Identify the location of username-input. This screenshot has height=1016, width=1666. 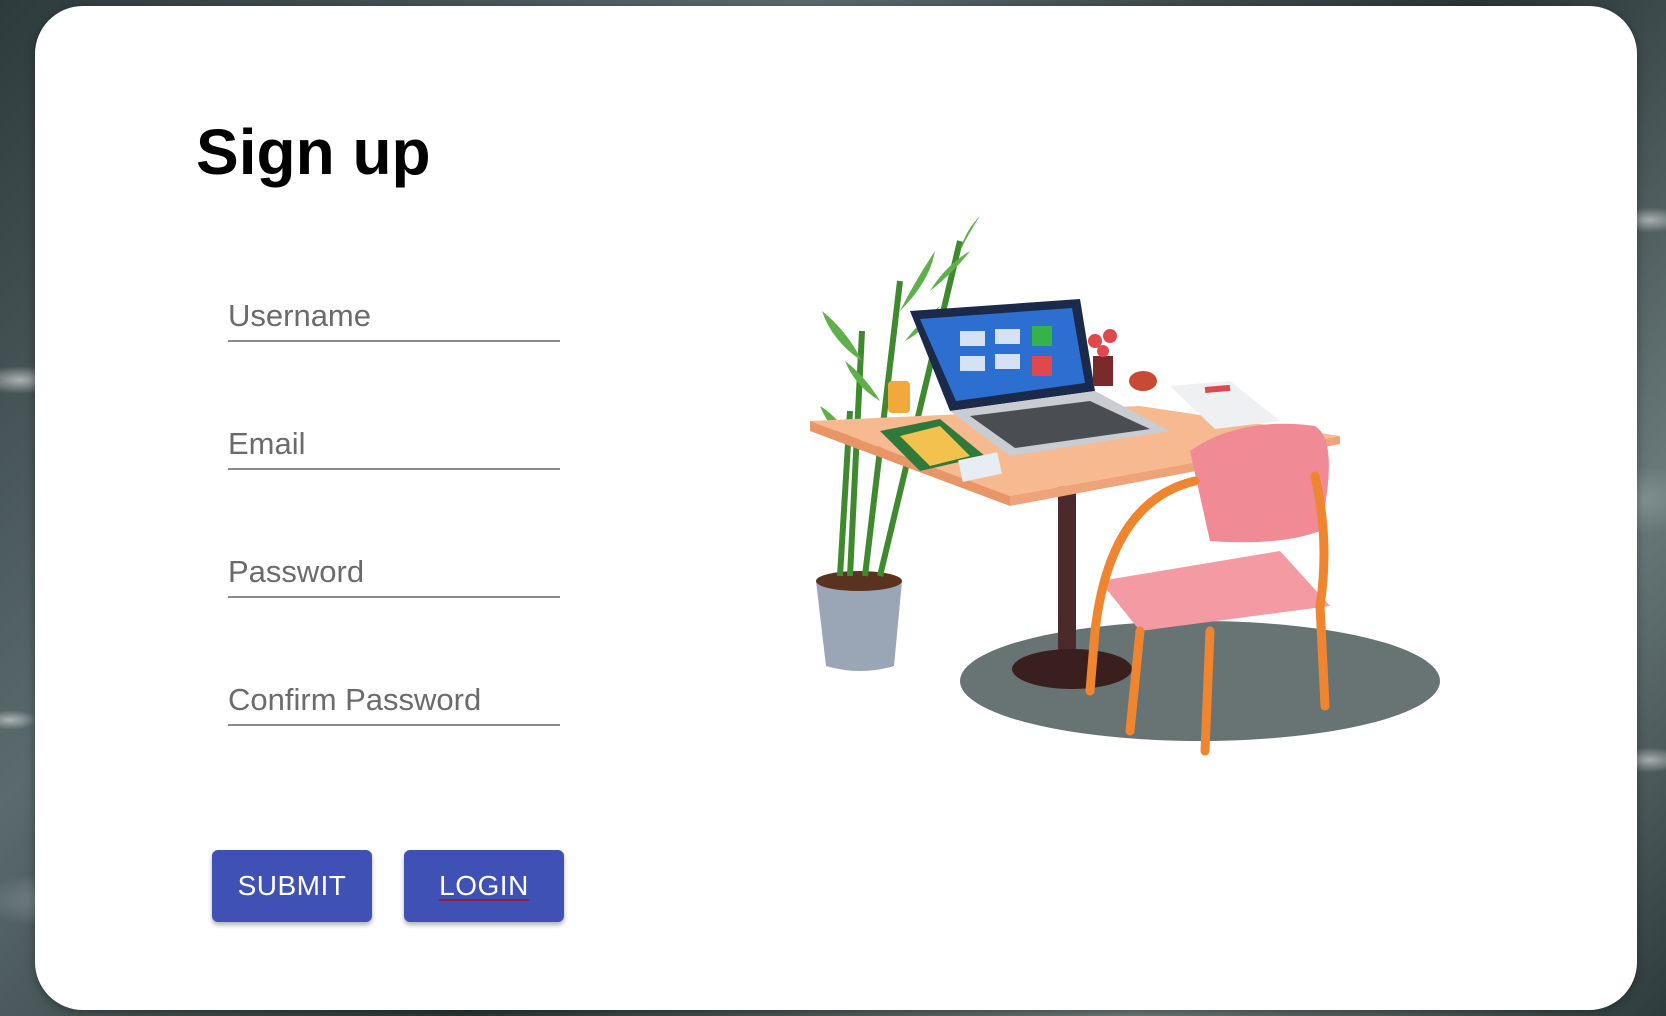
(394, 316).